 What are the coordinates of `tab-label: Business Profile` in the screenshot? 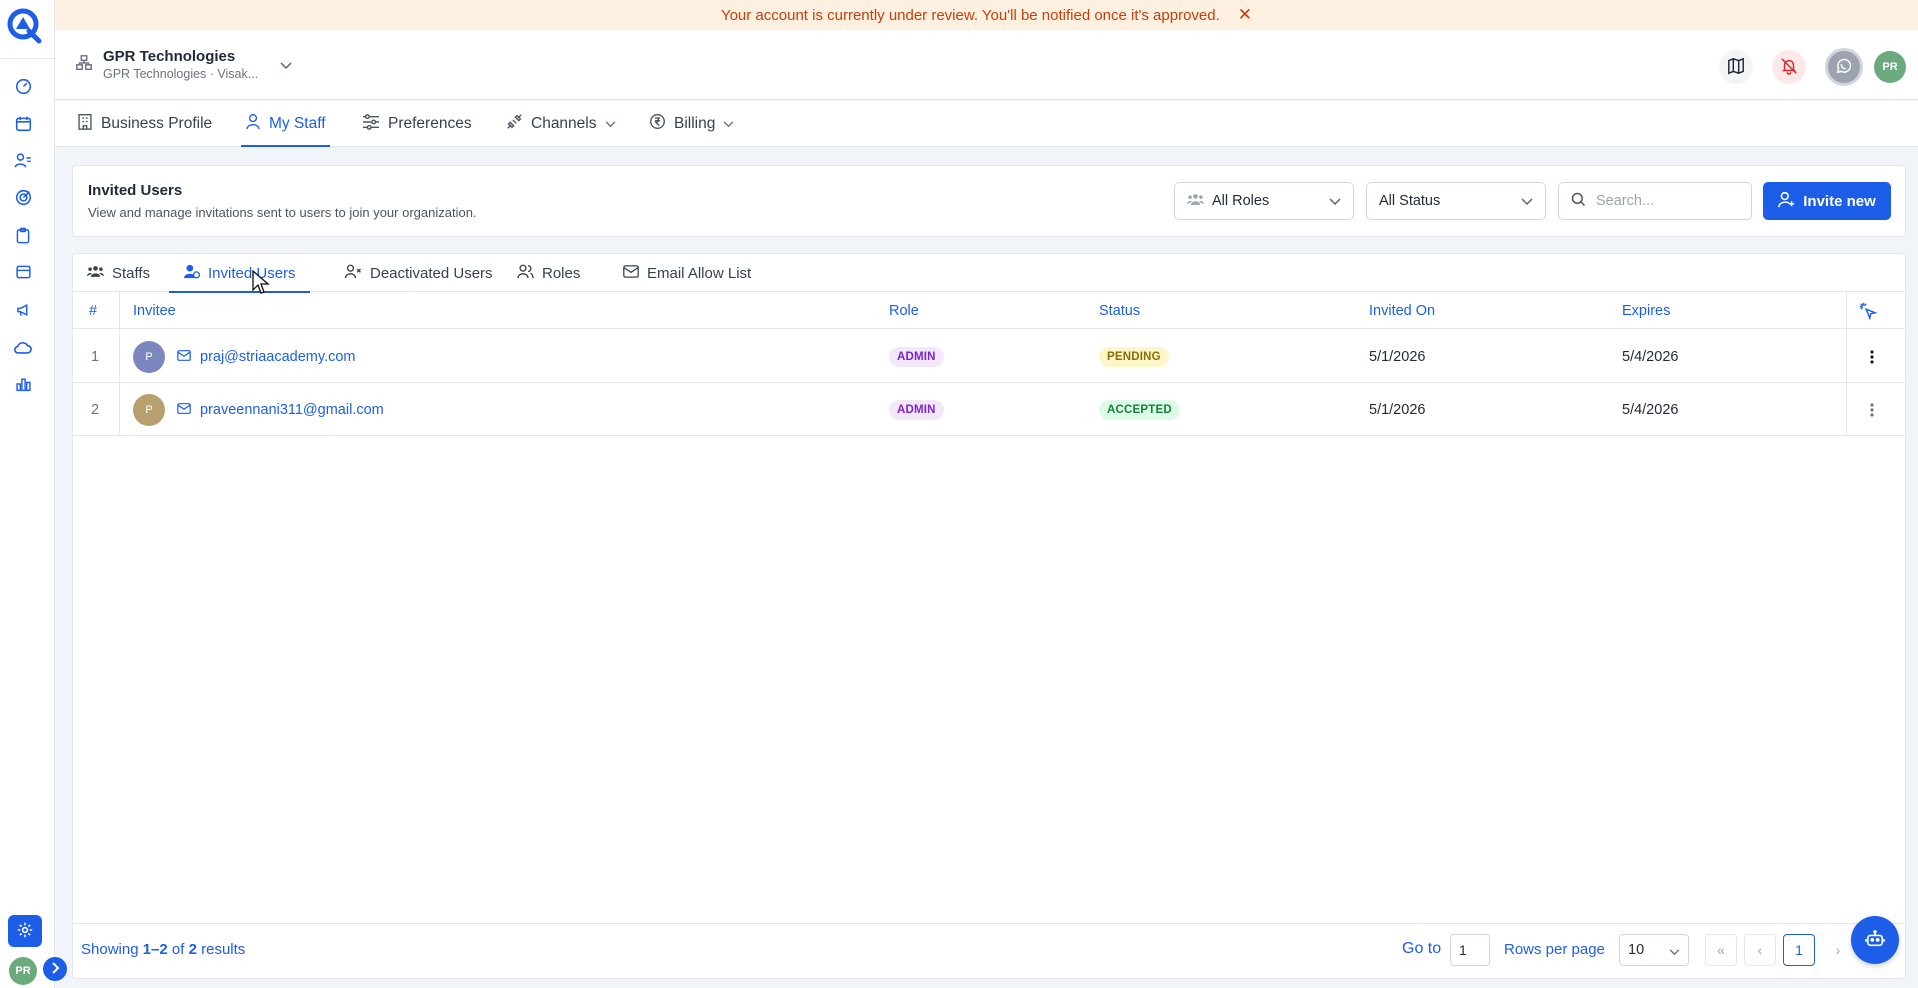 It's located at (157, 123).